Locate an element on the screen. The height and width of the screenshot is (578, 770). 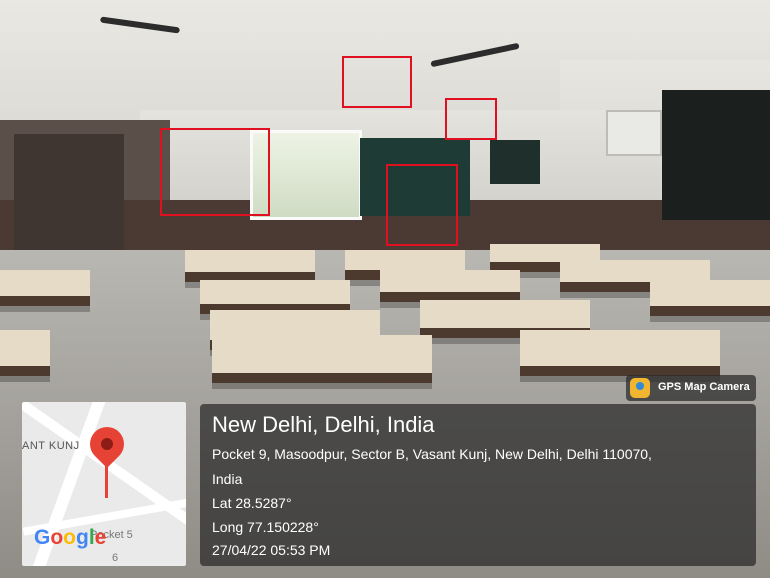
right-board is located at coordinates (716, 155).